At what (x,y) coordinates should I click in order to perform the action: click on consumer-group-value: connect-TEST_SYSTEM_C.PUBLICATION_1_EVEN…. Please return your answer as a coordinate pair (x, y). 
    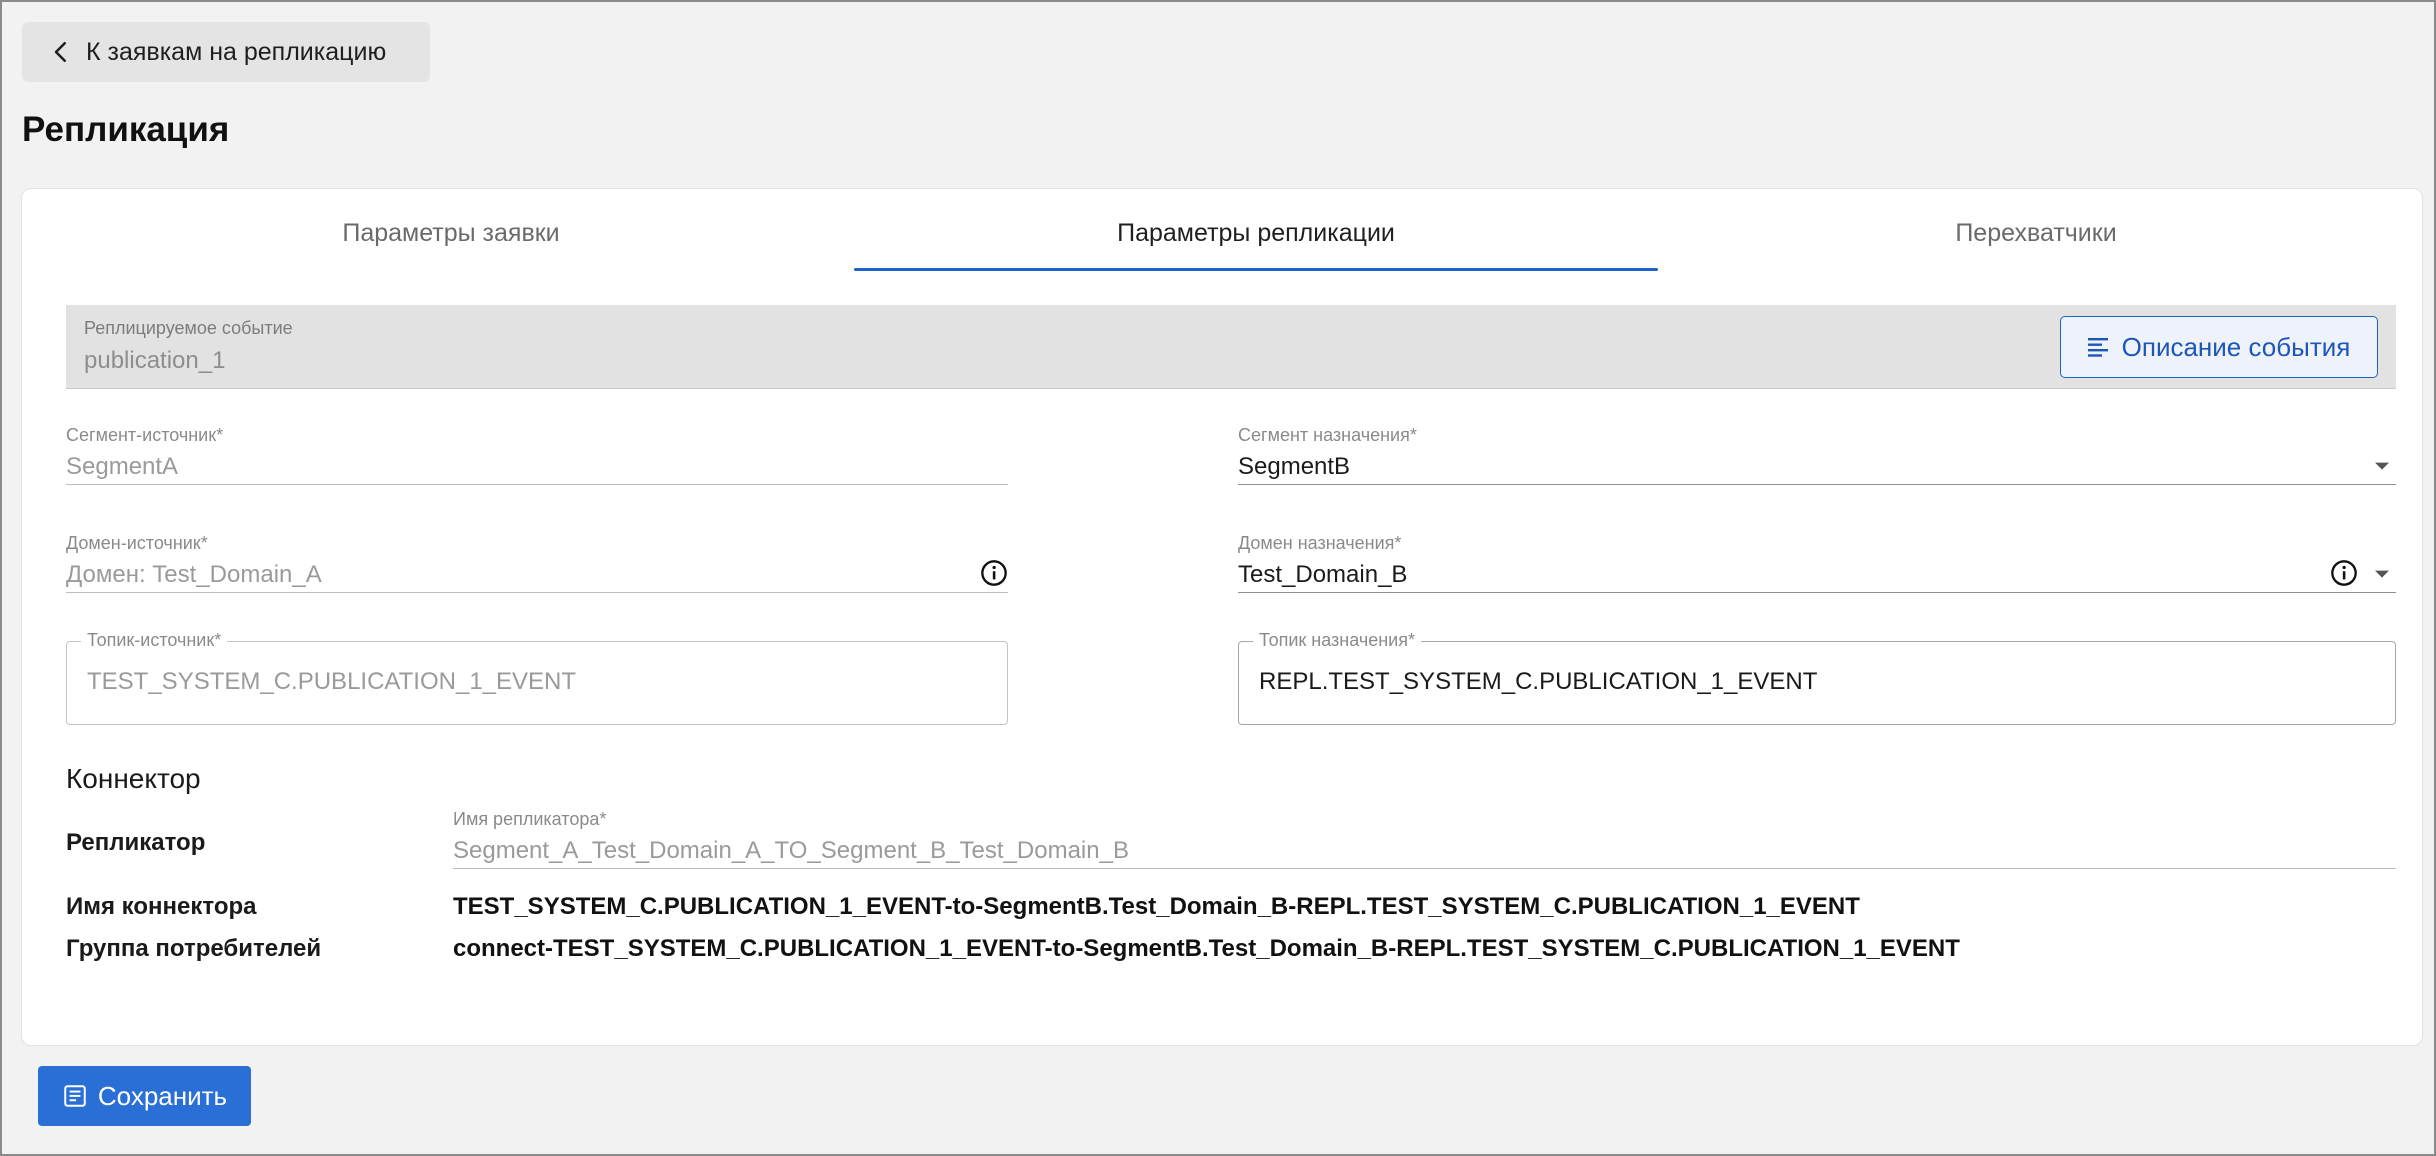
    Looking at the image, I should click on (1206, 948).